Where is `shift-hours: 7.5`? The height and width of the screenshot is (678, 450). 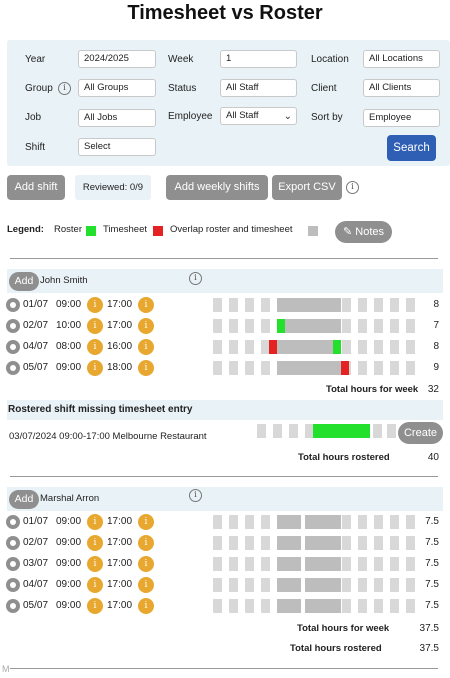 shift-hours: 7.5 is located at coordinates (432, 584).